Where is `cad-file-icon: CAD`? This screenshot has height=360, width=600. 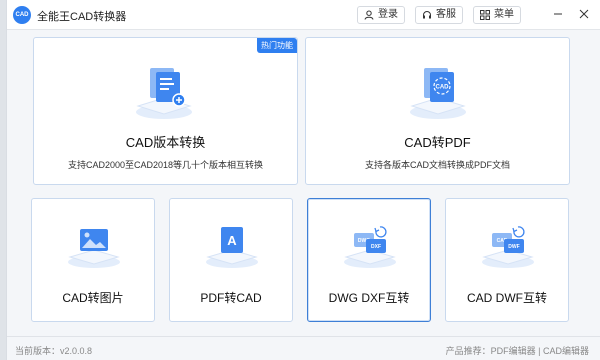
cad-file-icon: CAD is located at coordinates (438, 93).